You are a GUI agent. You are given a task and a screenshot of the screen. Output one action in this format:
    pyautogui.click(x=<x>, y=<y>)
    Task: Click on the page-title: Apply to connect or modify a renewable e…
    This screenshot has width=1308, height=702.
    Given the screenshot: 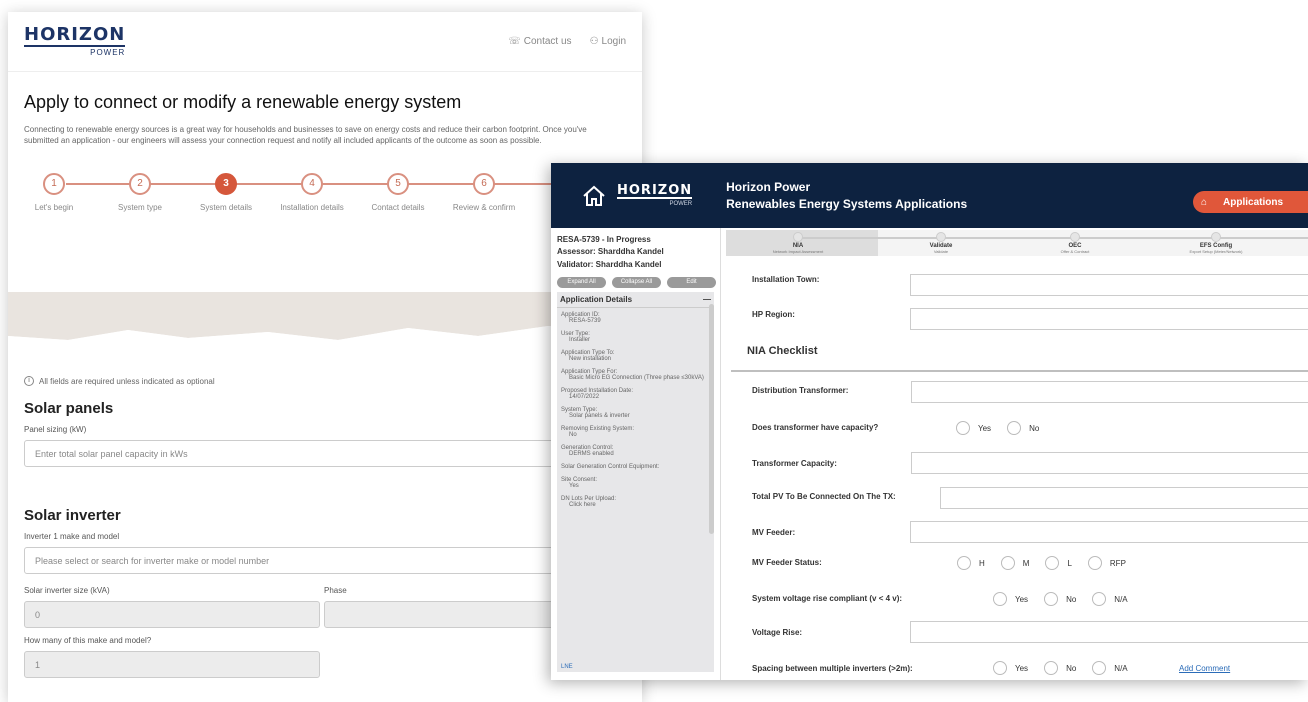 What is the action you would take?
    pyautogui.click(x=243, y=102)
    